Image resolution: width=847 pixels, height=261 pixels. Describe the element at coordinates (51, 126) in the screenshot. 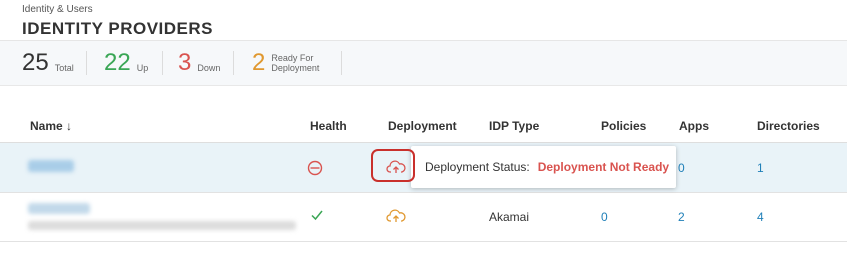

I see `column-header-name: Name ↓` at that location.